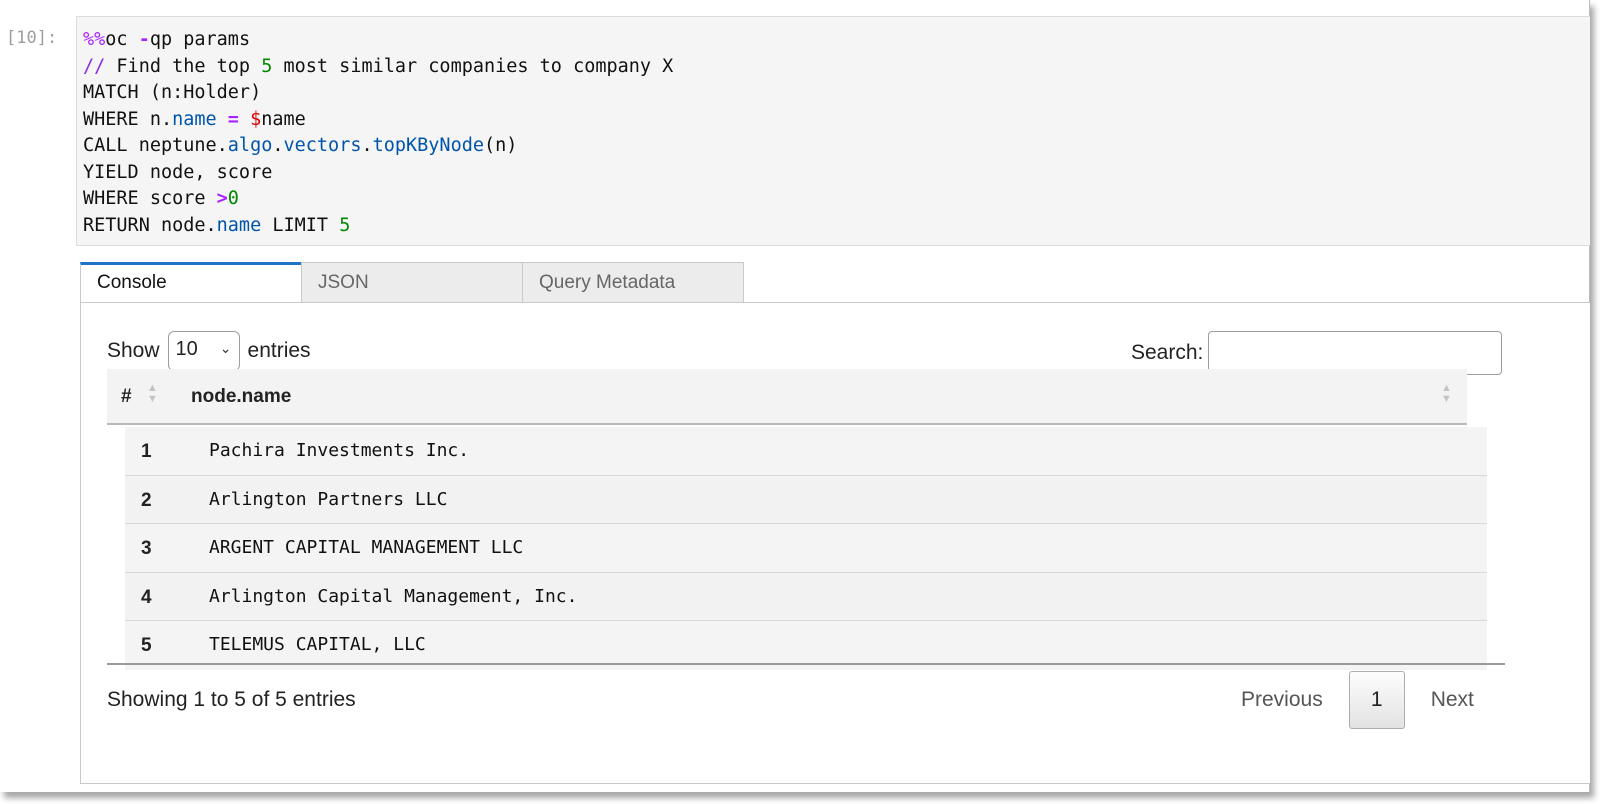 Image resolution: width=1600 pixels, height=804 pixels. What do you see at coordinates (393, 596) in the screenshot?
I see `row-node-name: Arlington Capital Management, Inc.` at bounding box center [393, 596].